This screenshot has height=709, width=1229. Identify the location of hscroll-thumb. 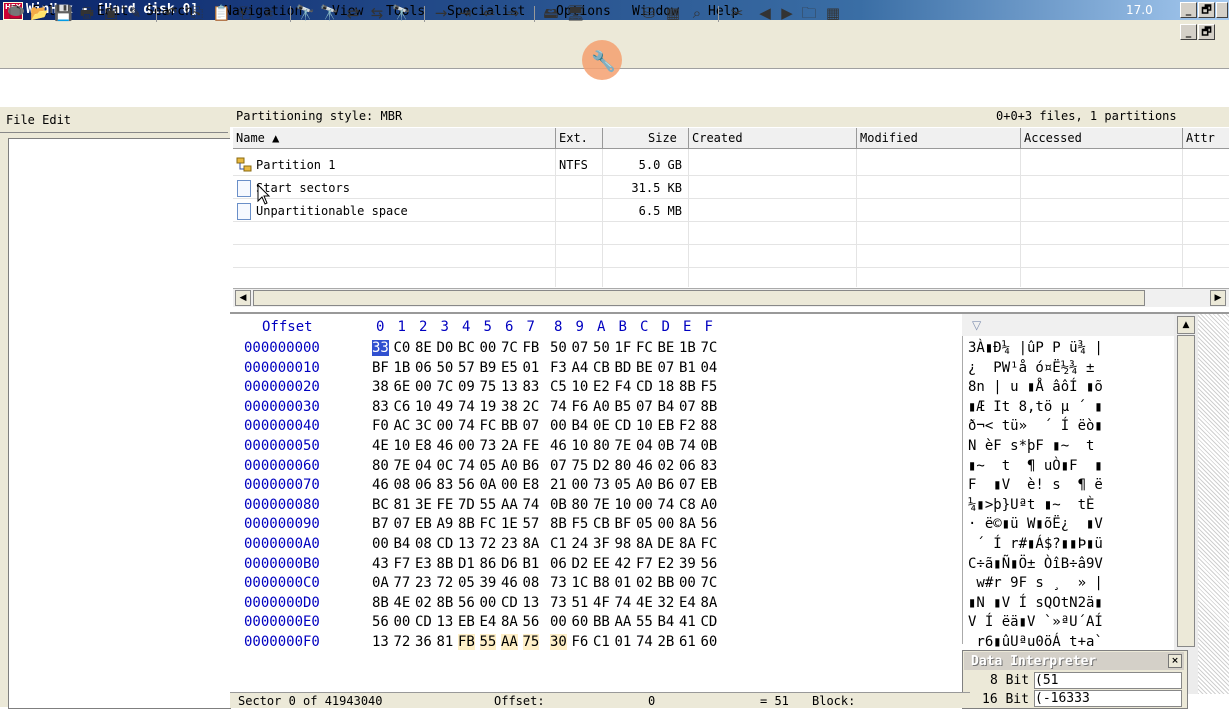
(699, 298).